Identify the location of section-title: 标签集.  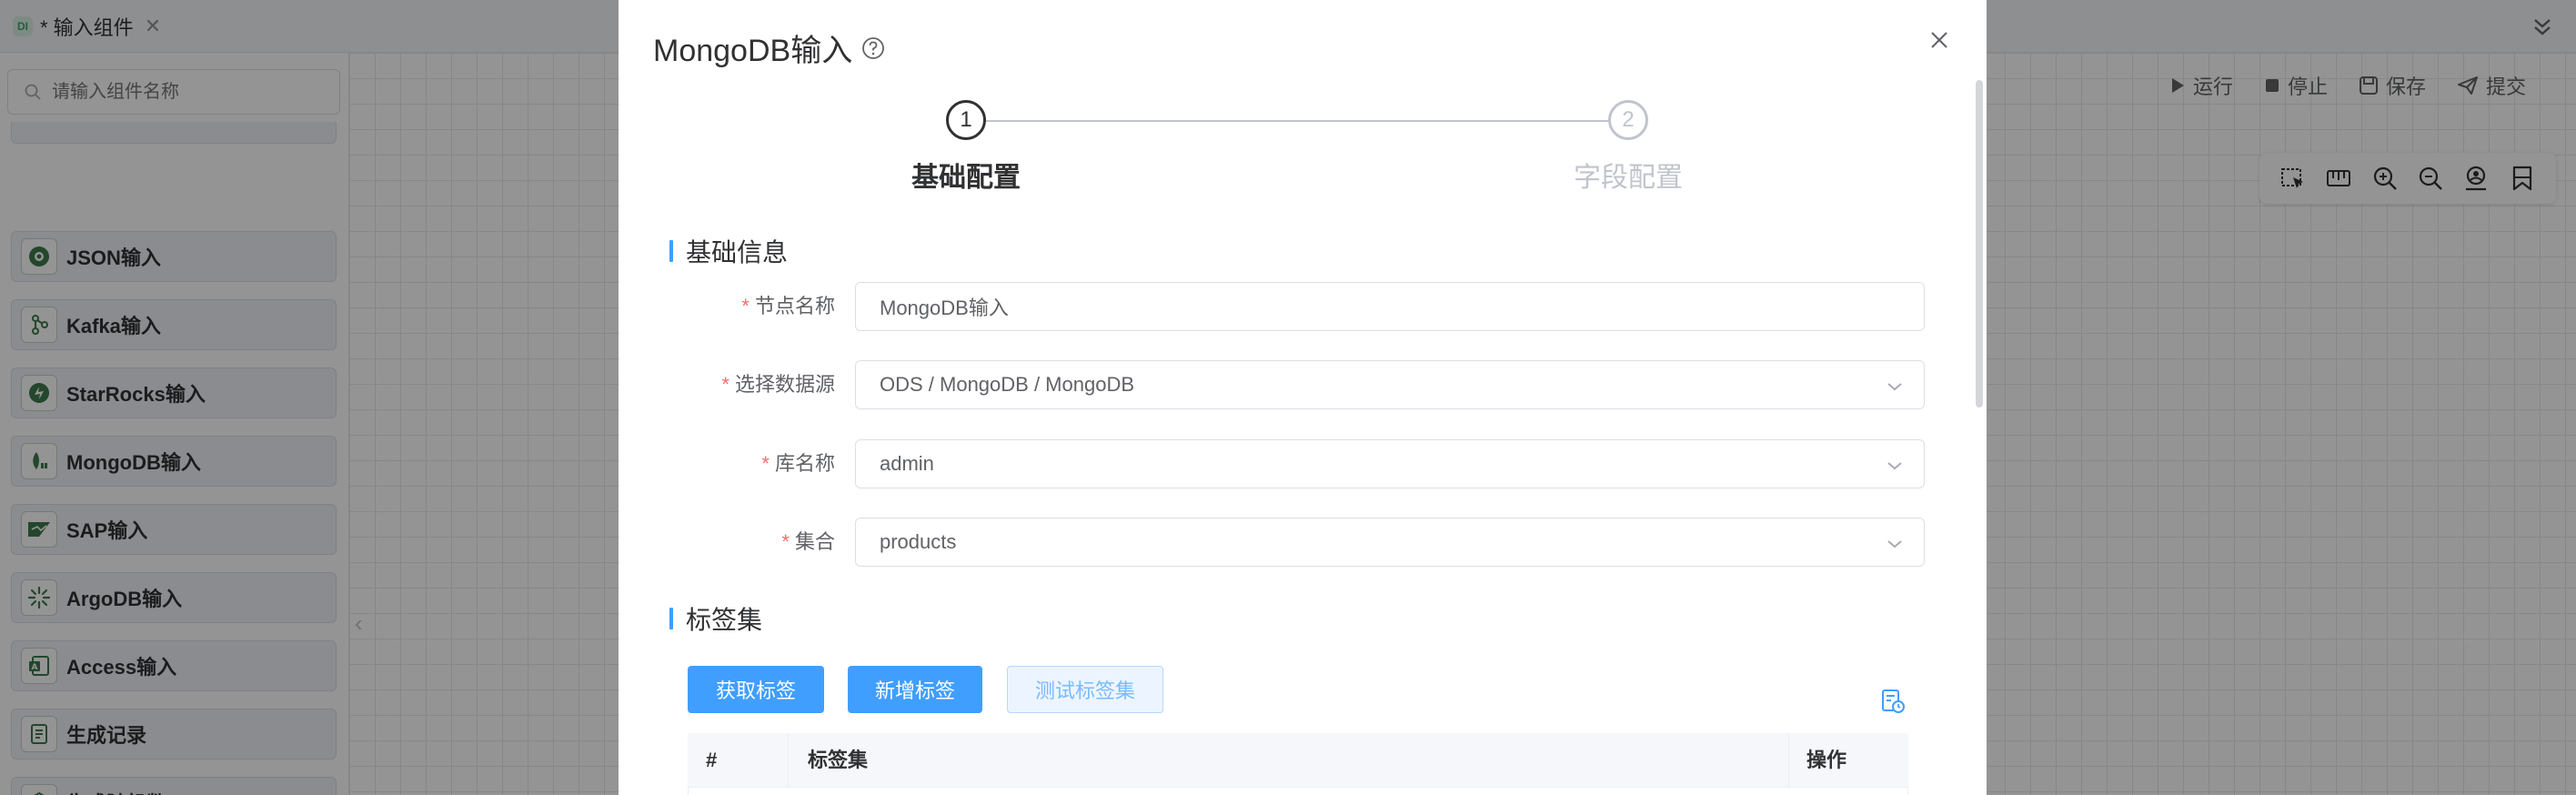
(724, 620).